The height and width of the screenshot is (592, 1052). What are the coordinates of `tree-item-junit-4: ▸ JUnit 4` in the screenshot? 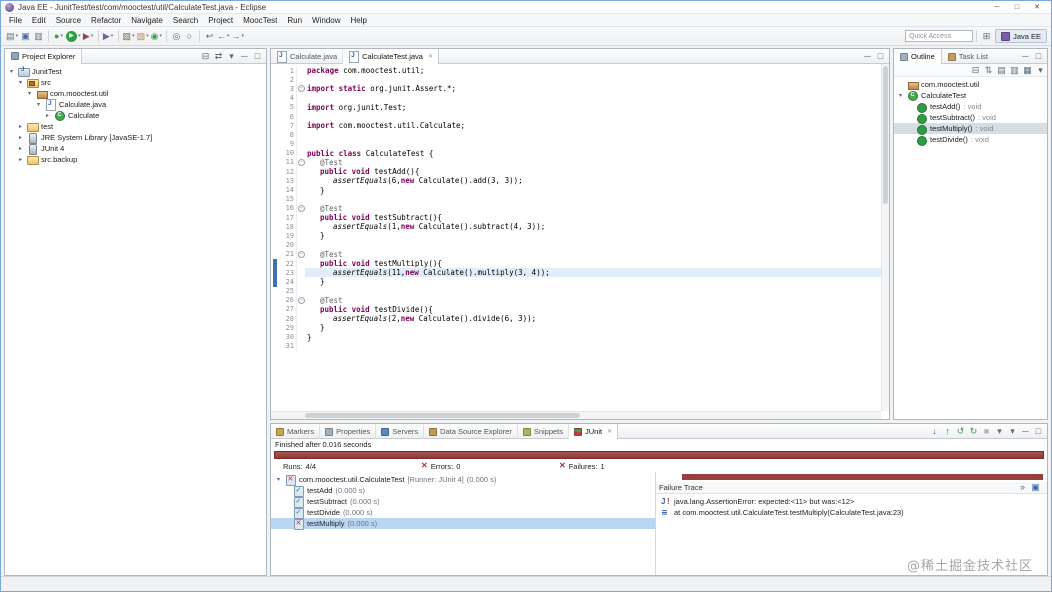 It's located at (135, 149).